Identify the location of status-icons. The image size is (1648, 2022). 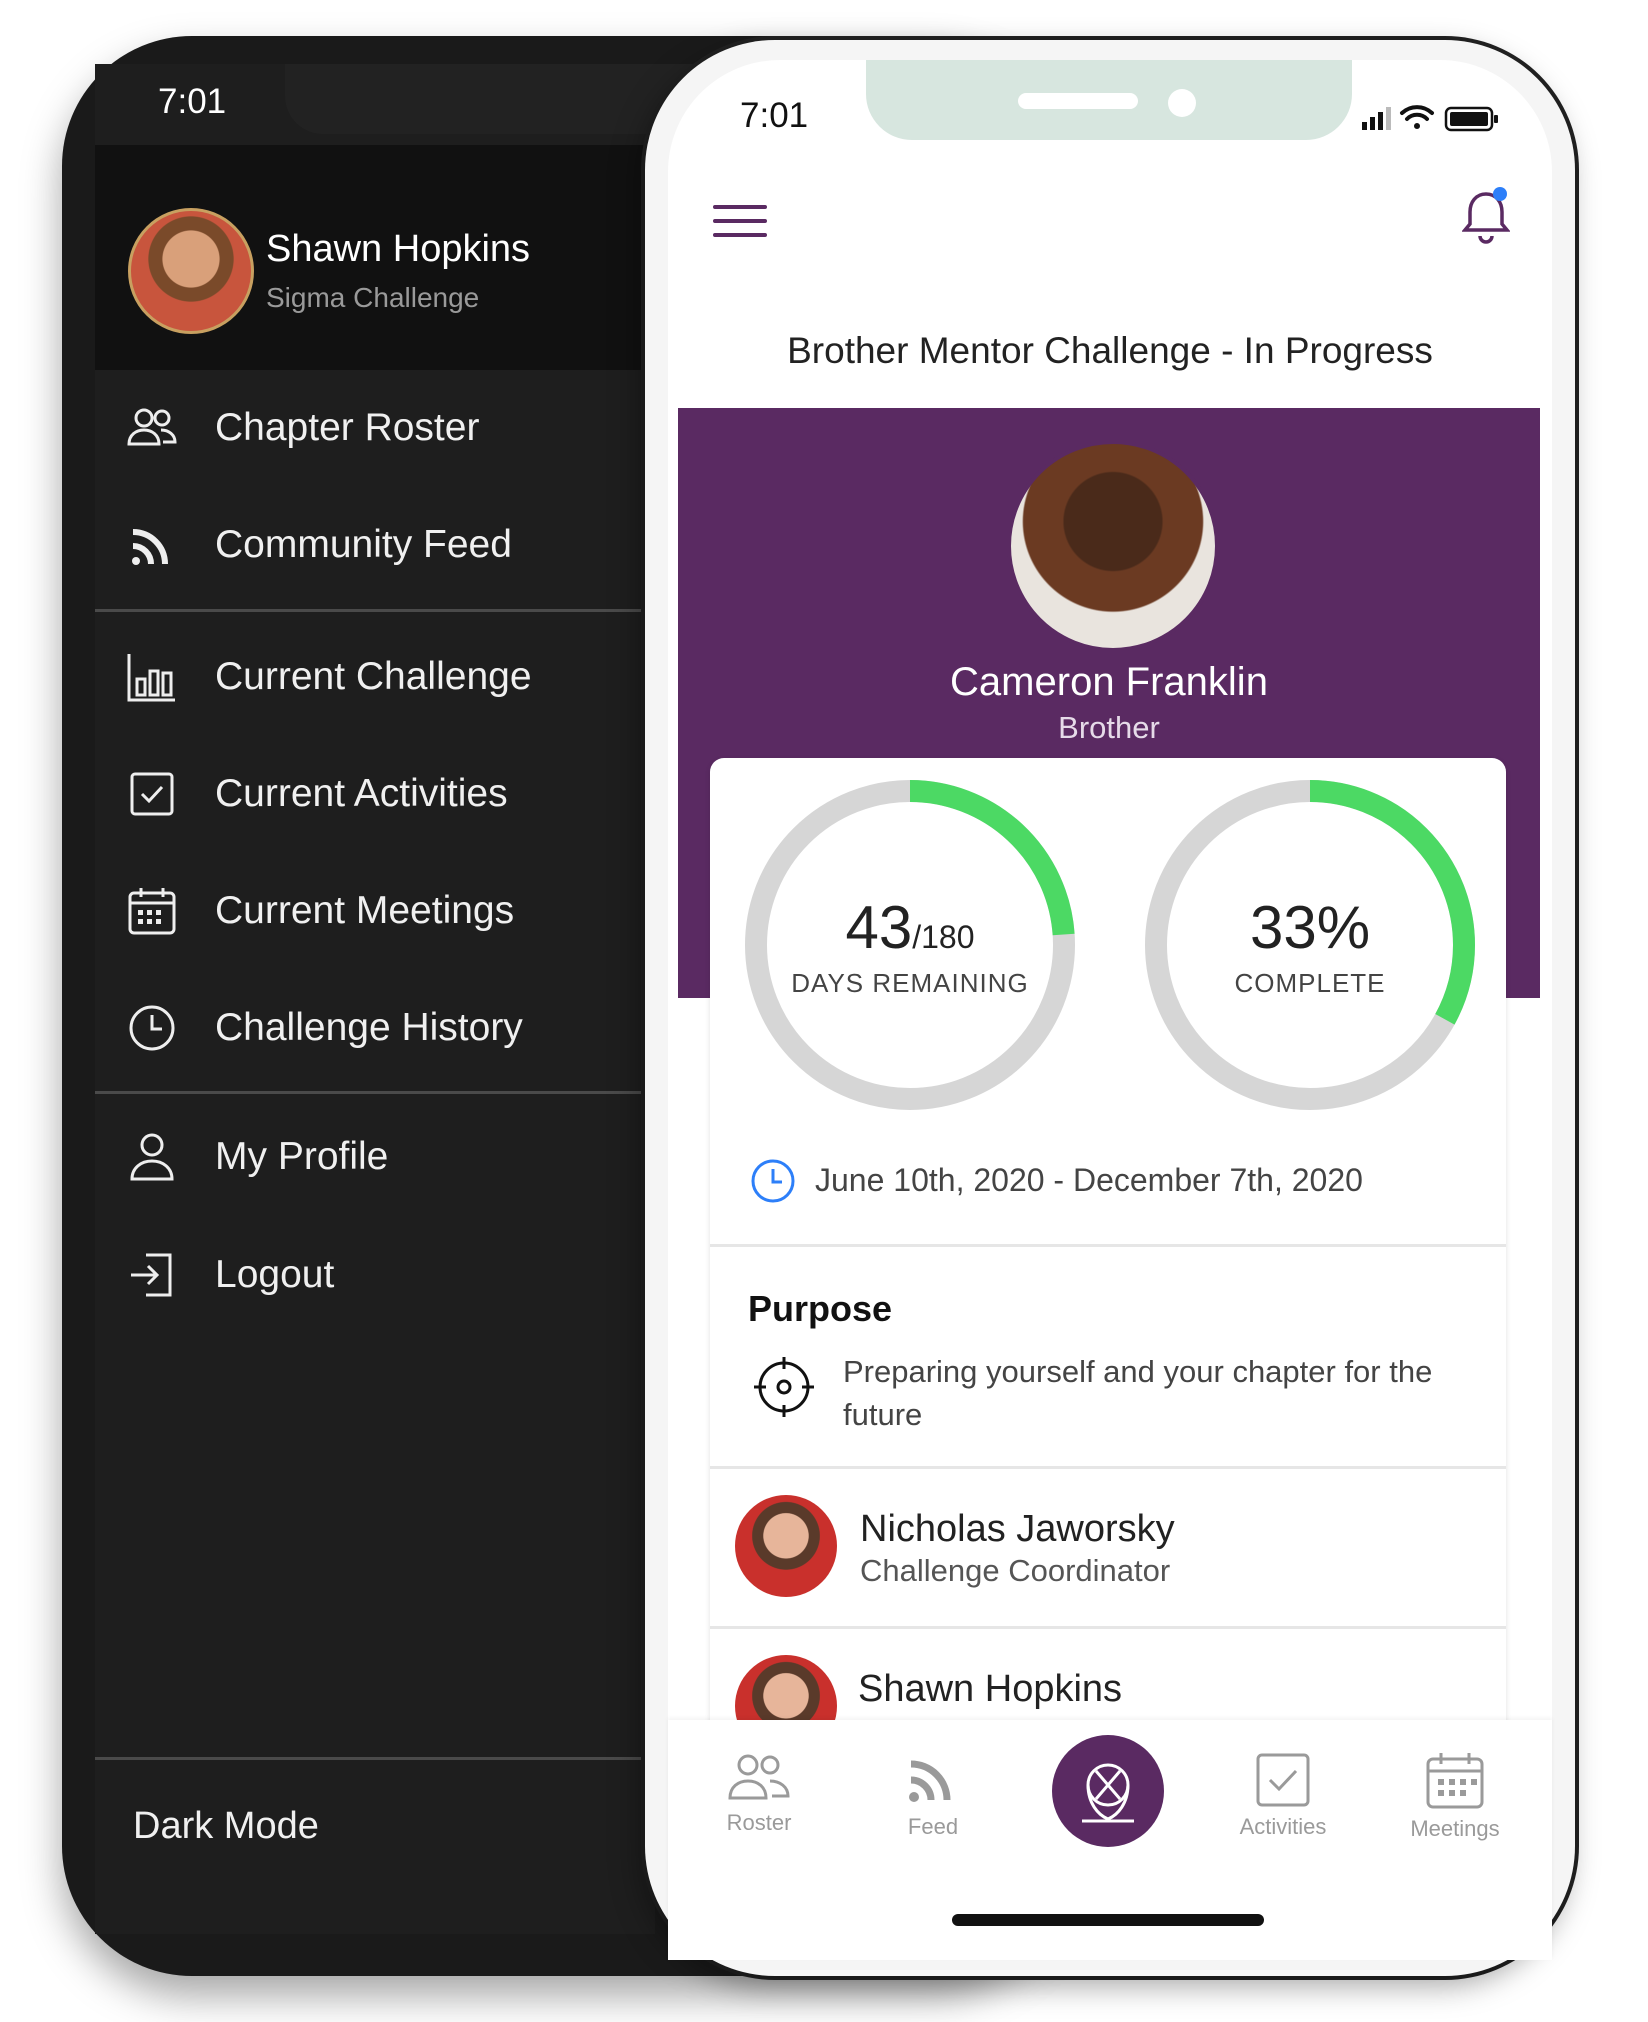
(1435, 117).